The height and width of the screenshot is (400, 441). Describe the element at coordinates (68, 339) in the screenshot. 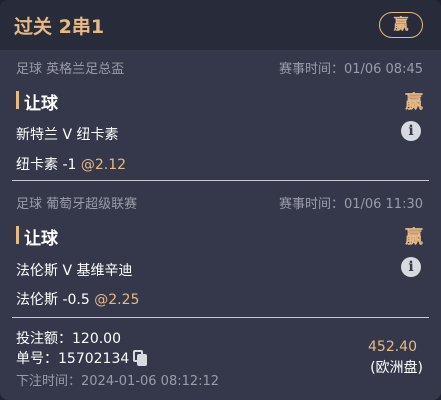

I see `stake-amount: 投注额：120.00` at that location.